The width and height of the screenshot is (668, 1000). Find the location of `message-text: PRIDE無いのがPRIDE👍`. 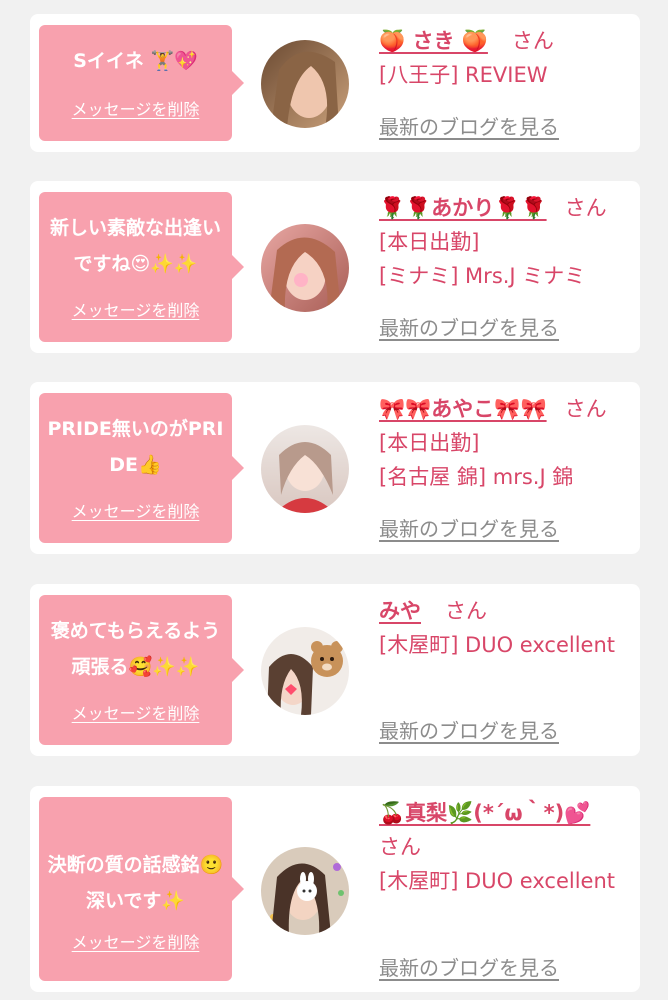

message-text: PRIDE無いのがPRIDE👍 is located at coordinates (135, 447).